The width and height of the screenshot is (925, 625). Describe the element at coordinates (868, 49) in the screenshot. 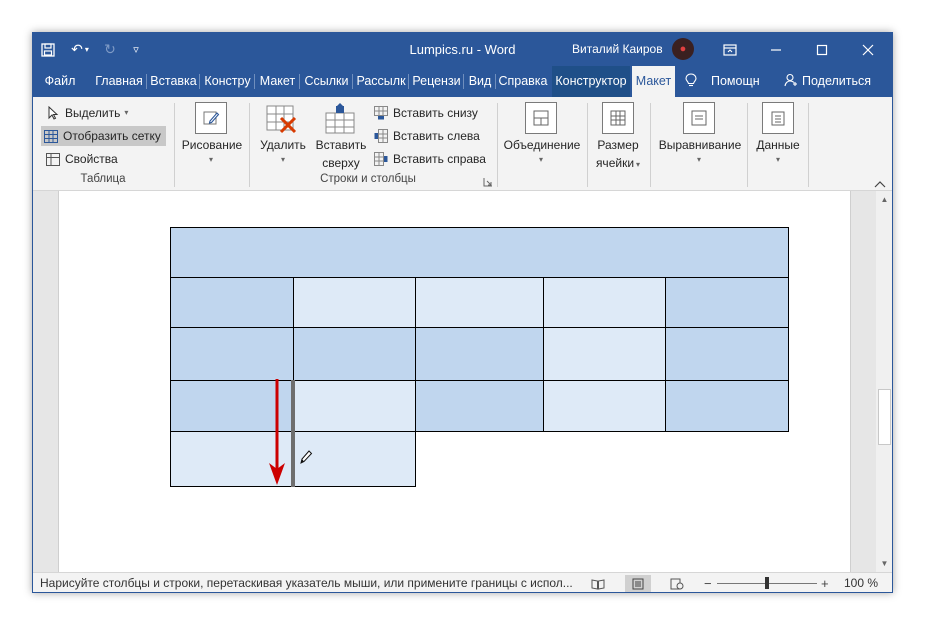

I see `close-icon` at that location.